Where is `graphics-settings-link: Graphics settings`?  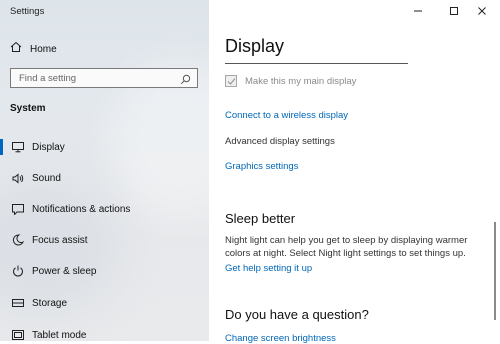
graphics-settings-link: Graphics settings is located at coordinates (261, 166).